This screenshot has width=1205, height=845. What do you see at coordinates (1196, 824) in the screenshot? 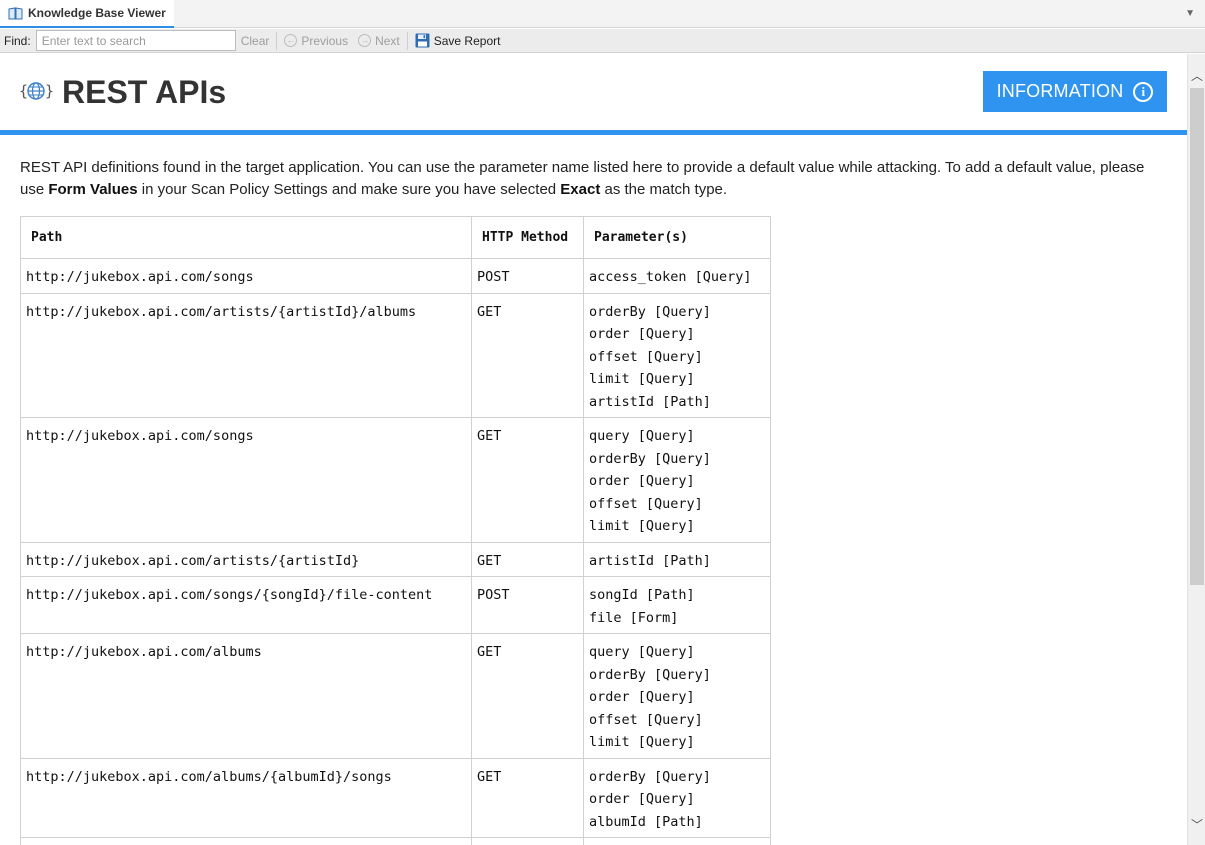
I see `scroll-down-icon: ﹀` at bounding box center [1196, 824].